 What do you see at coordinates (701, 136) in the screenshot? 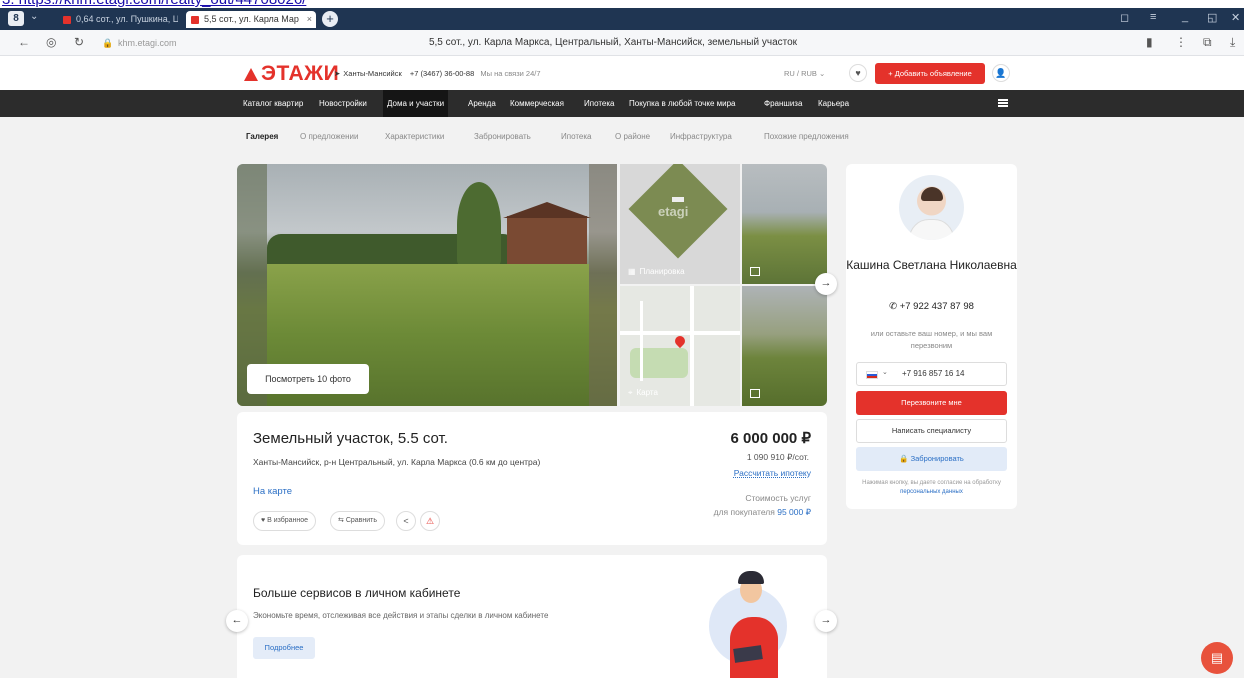
I see `section-tab: Инфраструктура` at bounding box center [701, 136].